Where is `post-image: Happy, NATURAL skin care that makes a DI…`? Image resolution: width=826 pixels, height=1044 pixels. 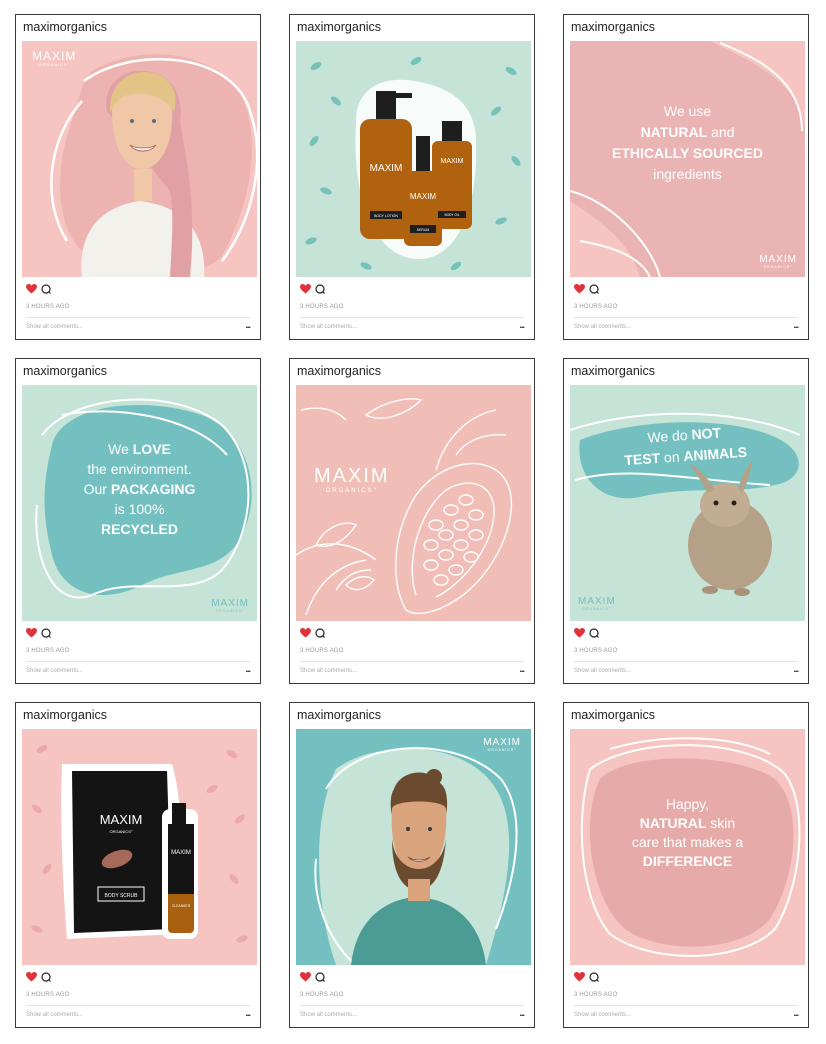
post-image: Happy, NATURAL skin care that makes a DI… is located at coordinates (687, 847).